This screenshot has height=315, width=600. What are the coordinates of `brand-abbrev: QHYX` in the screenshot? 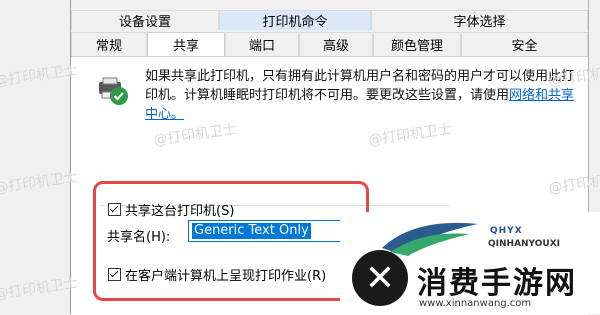 It's located at (506, 231).